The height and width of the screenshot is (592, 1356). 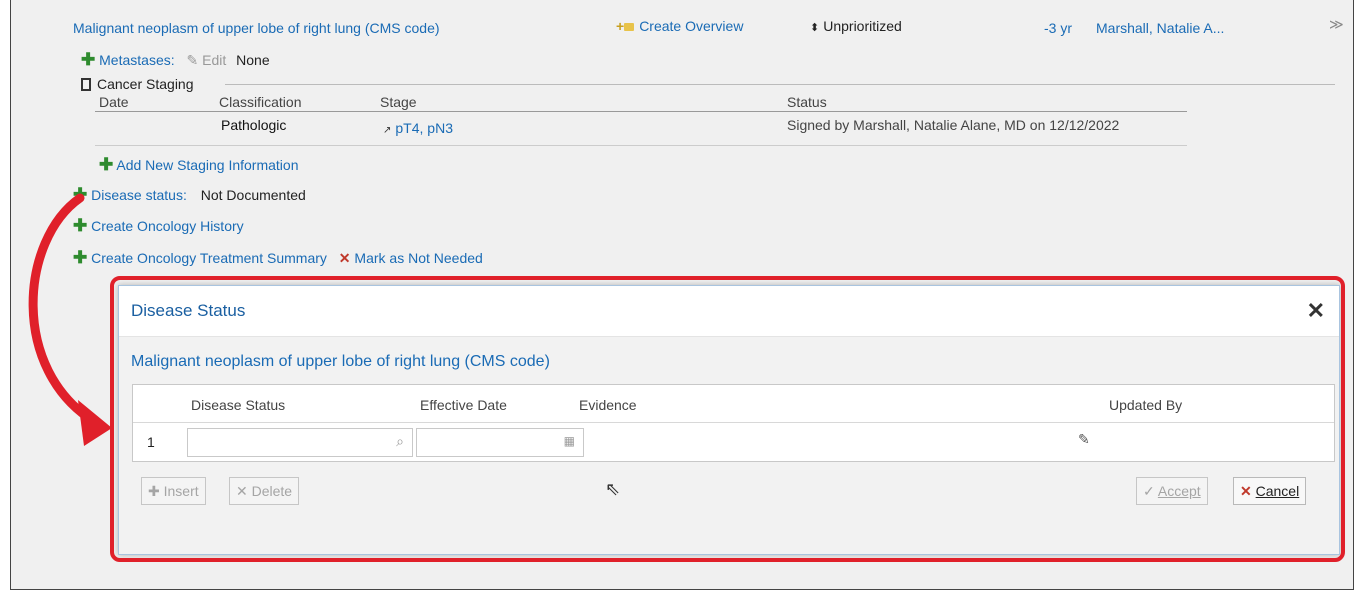 I want to click on disease-status-input: ⌕, so click(x=300, y=442).